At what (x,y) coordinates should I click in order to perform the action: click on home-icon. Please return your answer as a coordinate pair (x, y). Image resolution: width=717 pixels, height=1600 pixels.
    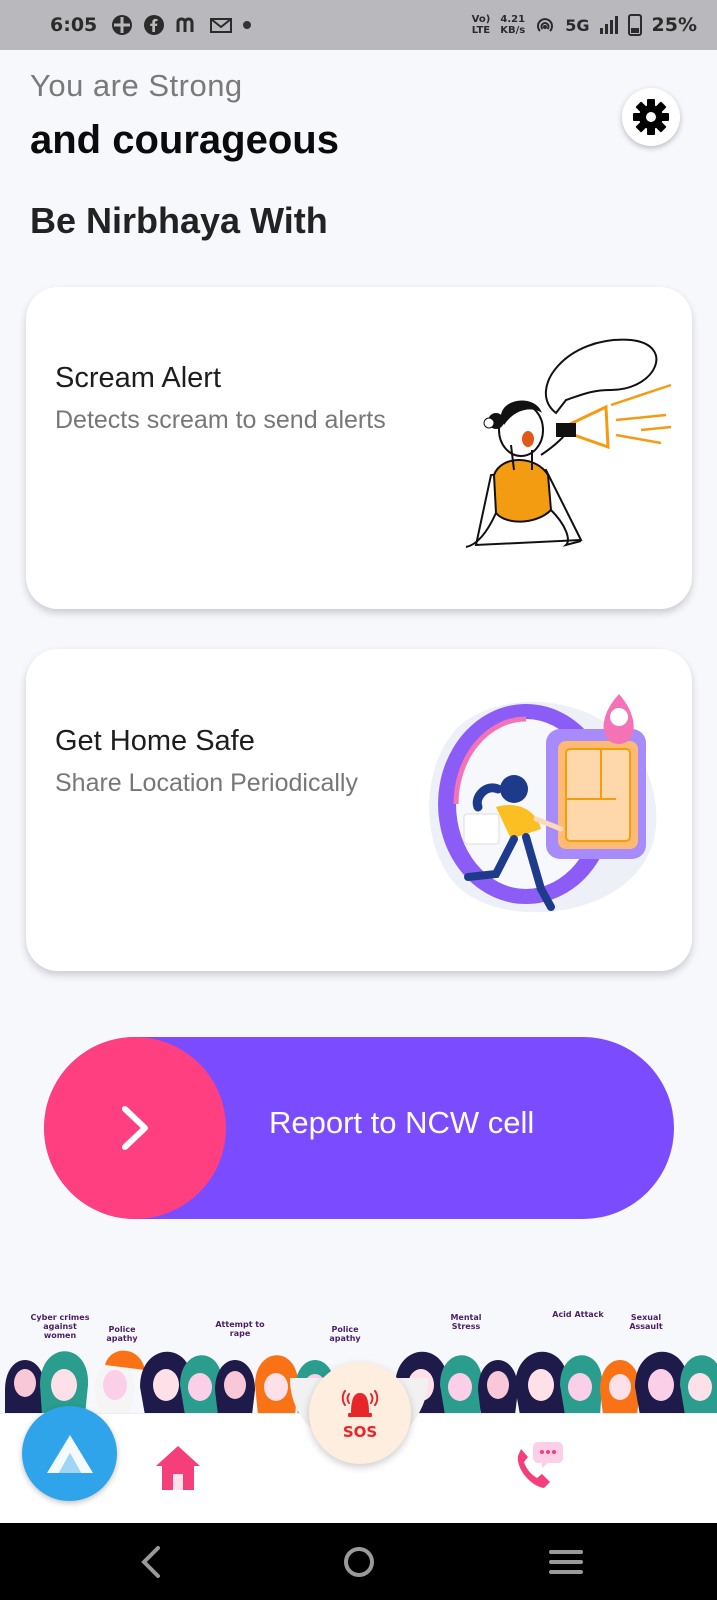
    Looking at the image, I should click on (178, 1468).